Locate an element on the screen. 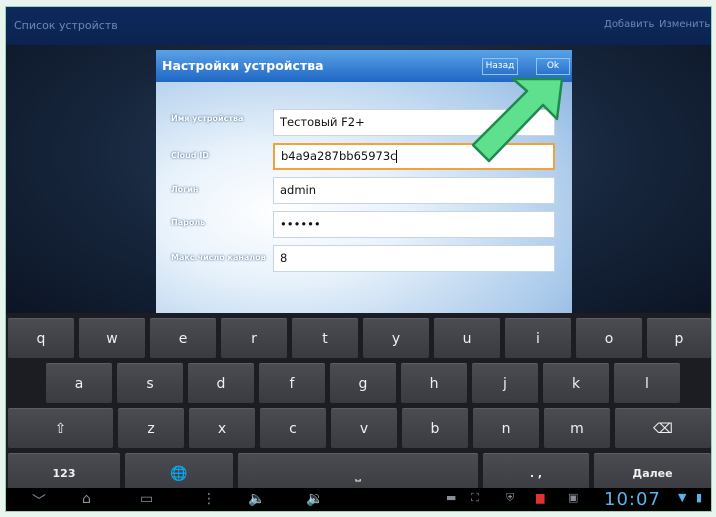 The height and width of the screenshot is (517, 716). shift-key: ⇧ is located at coordinates (60, 428).